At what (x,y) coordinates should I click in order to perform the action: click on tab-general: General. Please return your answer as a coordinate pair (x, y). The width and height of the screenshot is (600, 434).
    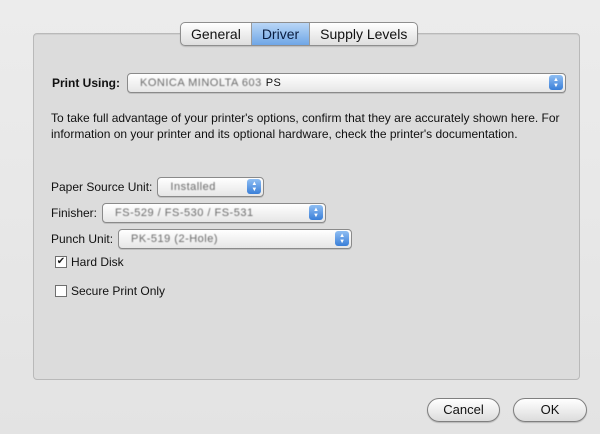
    Looking at the image, I should click on (216, 34).